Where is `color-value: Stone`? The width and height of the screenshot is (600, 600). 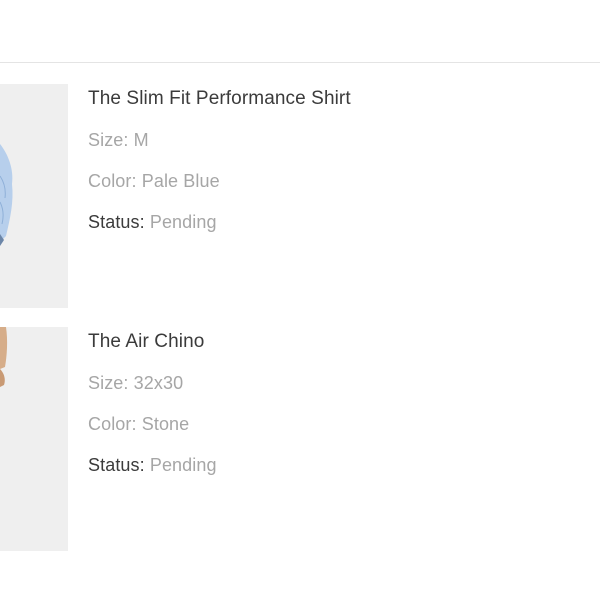 color-value: Stone is located at coordinates (165, 424).